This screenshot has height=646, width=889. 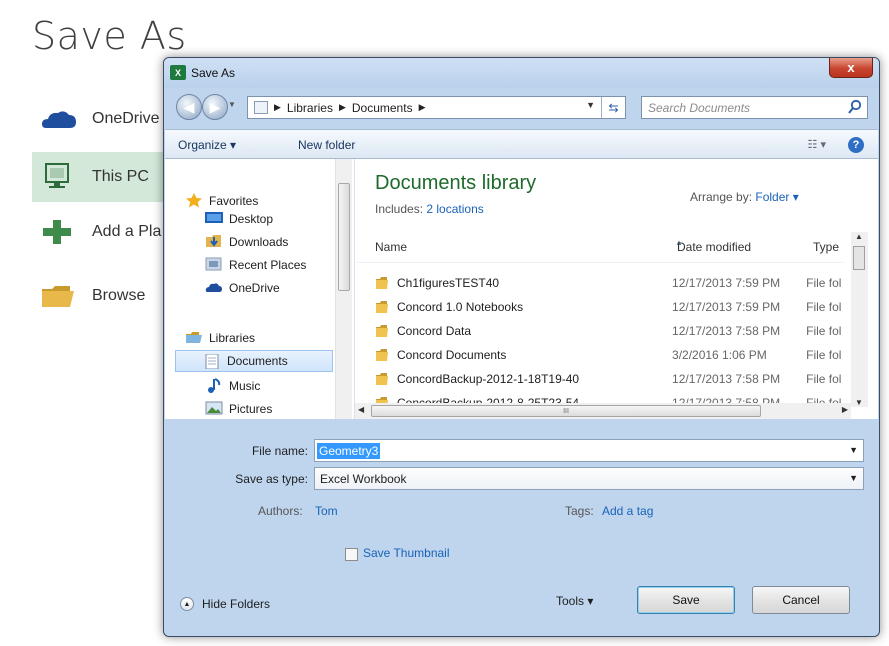 What do you see at coordinates (349, 450) in the screenshot?
I see `filename-value: Geometry3` at bounding box center [349, 450].